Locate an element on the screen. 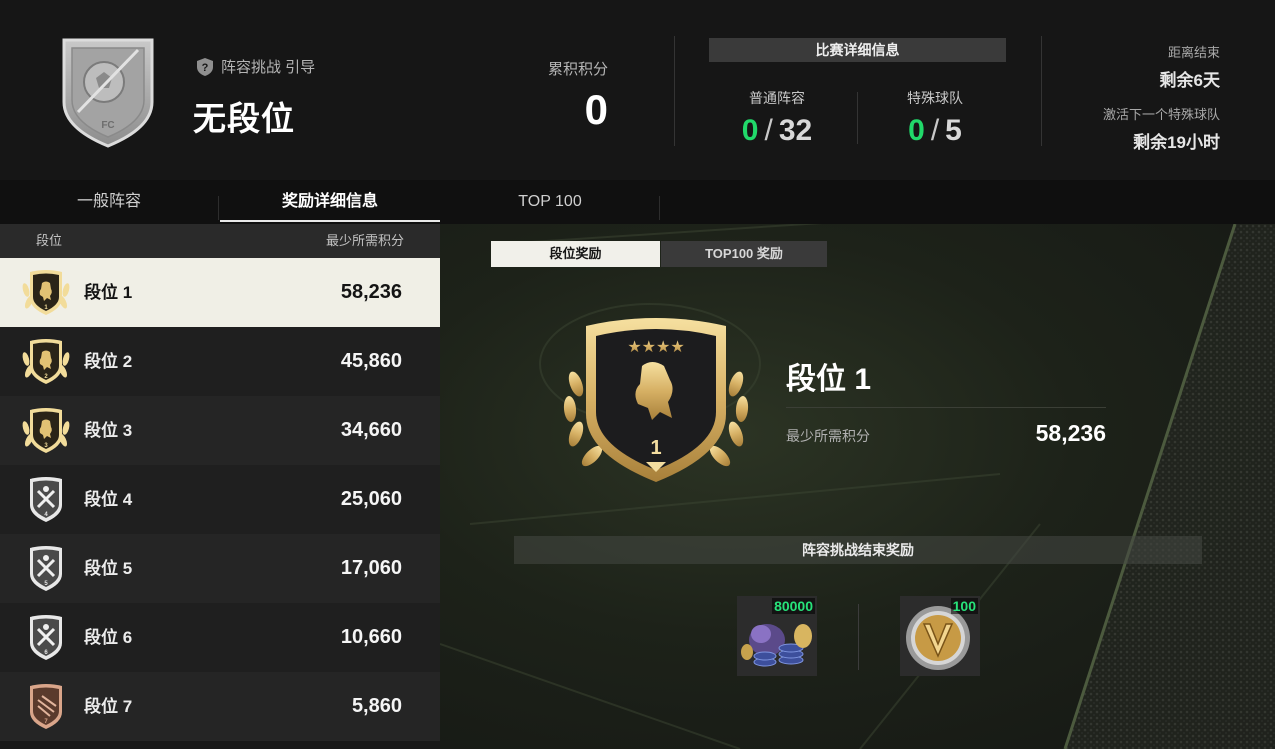 This screenshot has width=1275, height=749. rank-row-name: 段位 3 is located at coordinates (108, 430).